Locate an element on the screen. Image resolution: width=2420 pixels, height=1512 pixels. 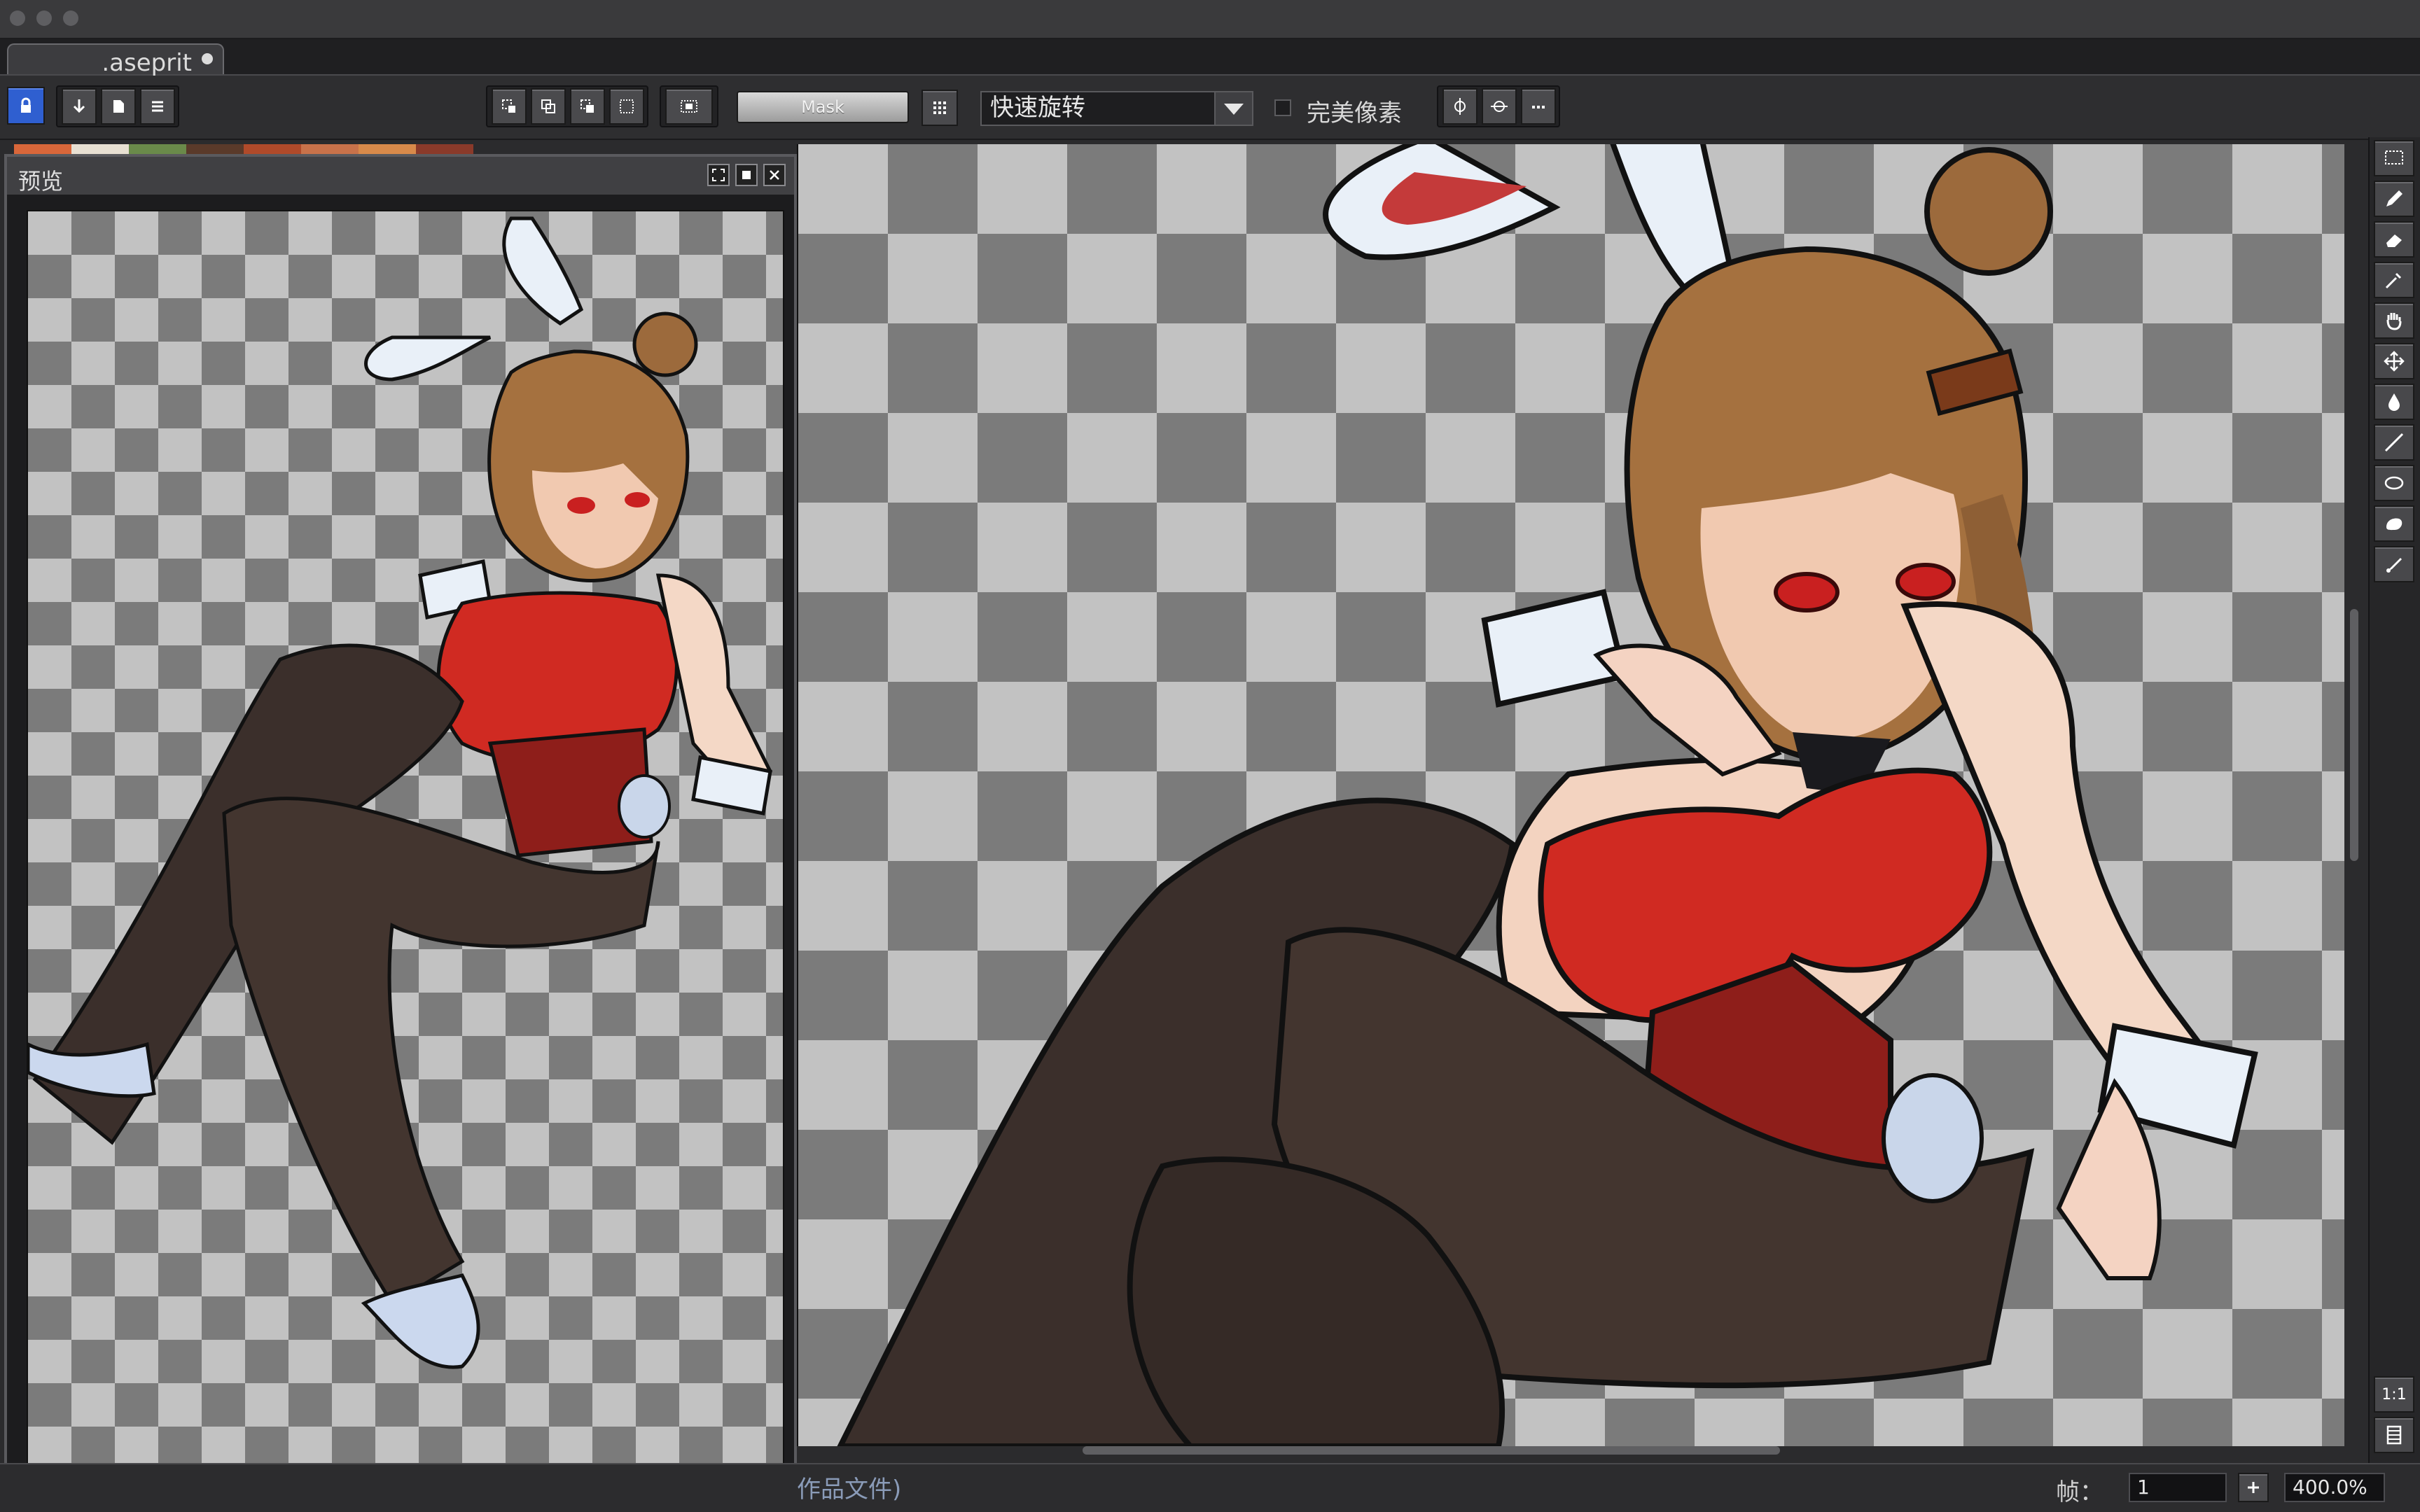
move-down-button is located at coordinates (79, 106).